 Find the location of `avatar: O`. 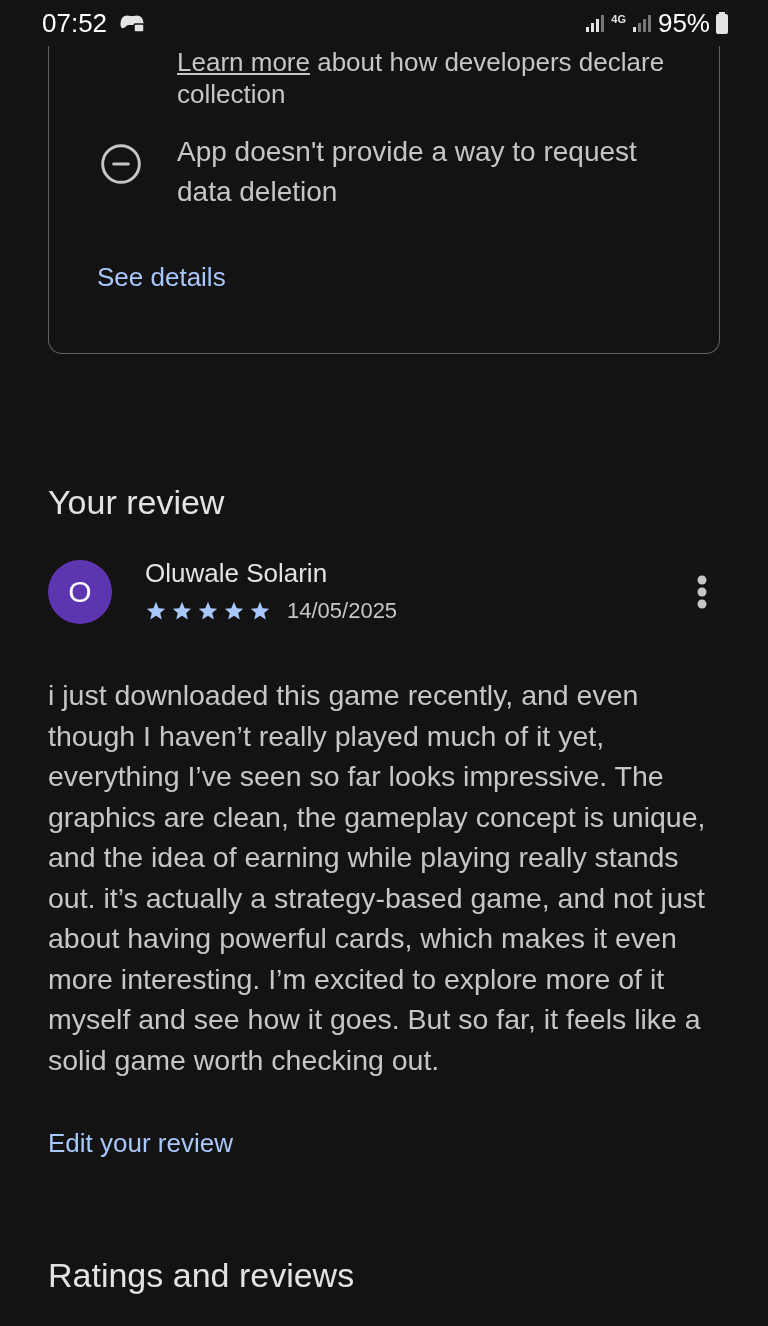

avatar: O is located at coordinates (80, 591).